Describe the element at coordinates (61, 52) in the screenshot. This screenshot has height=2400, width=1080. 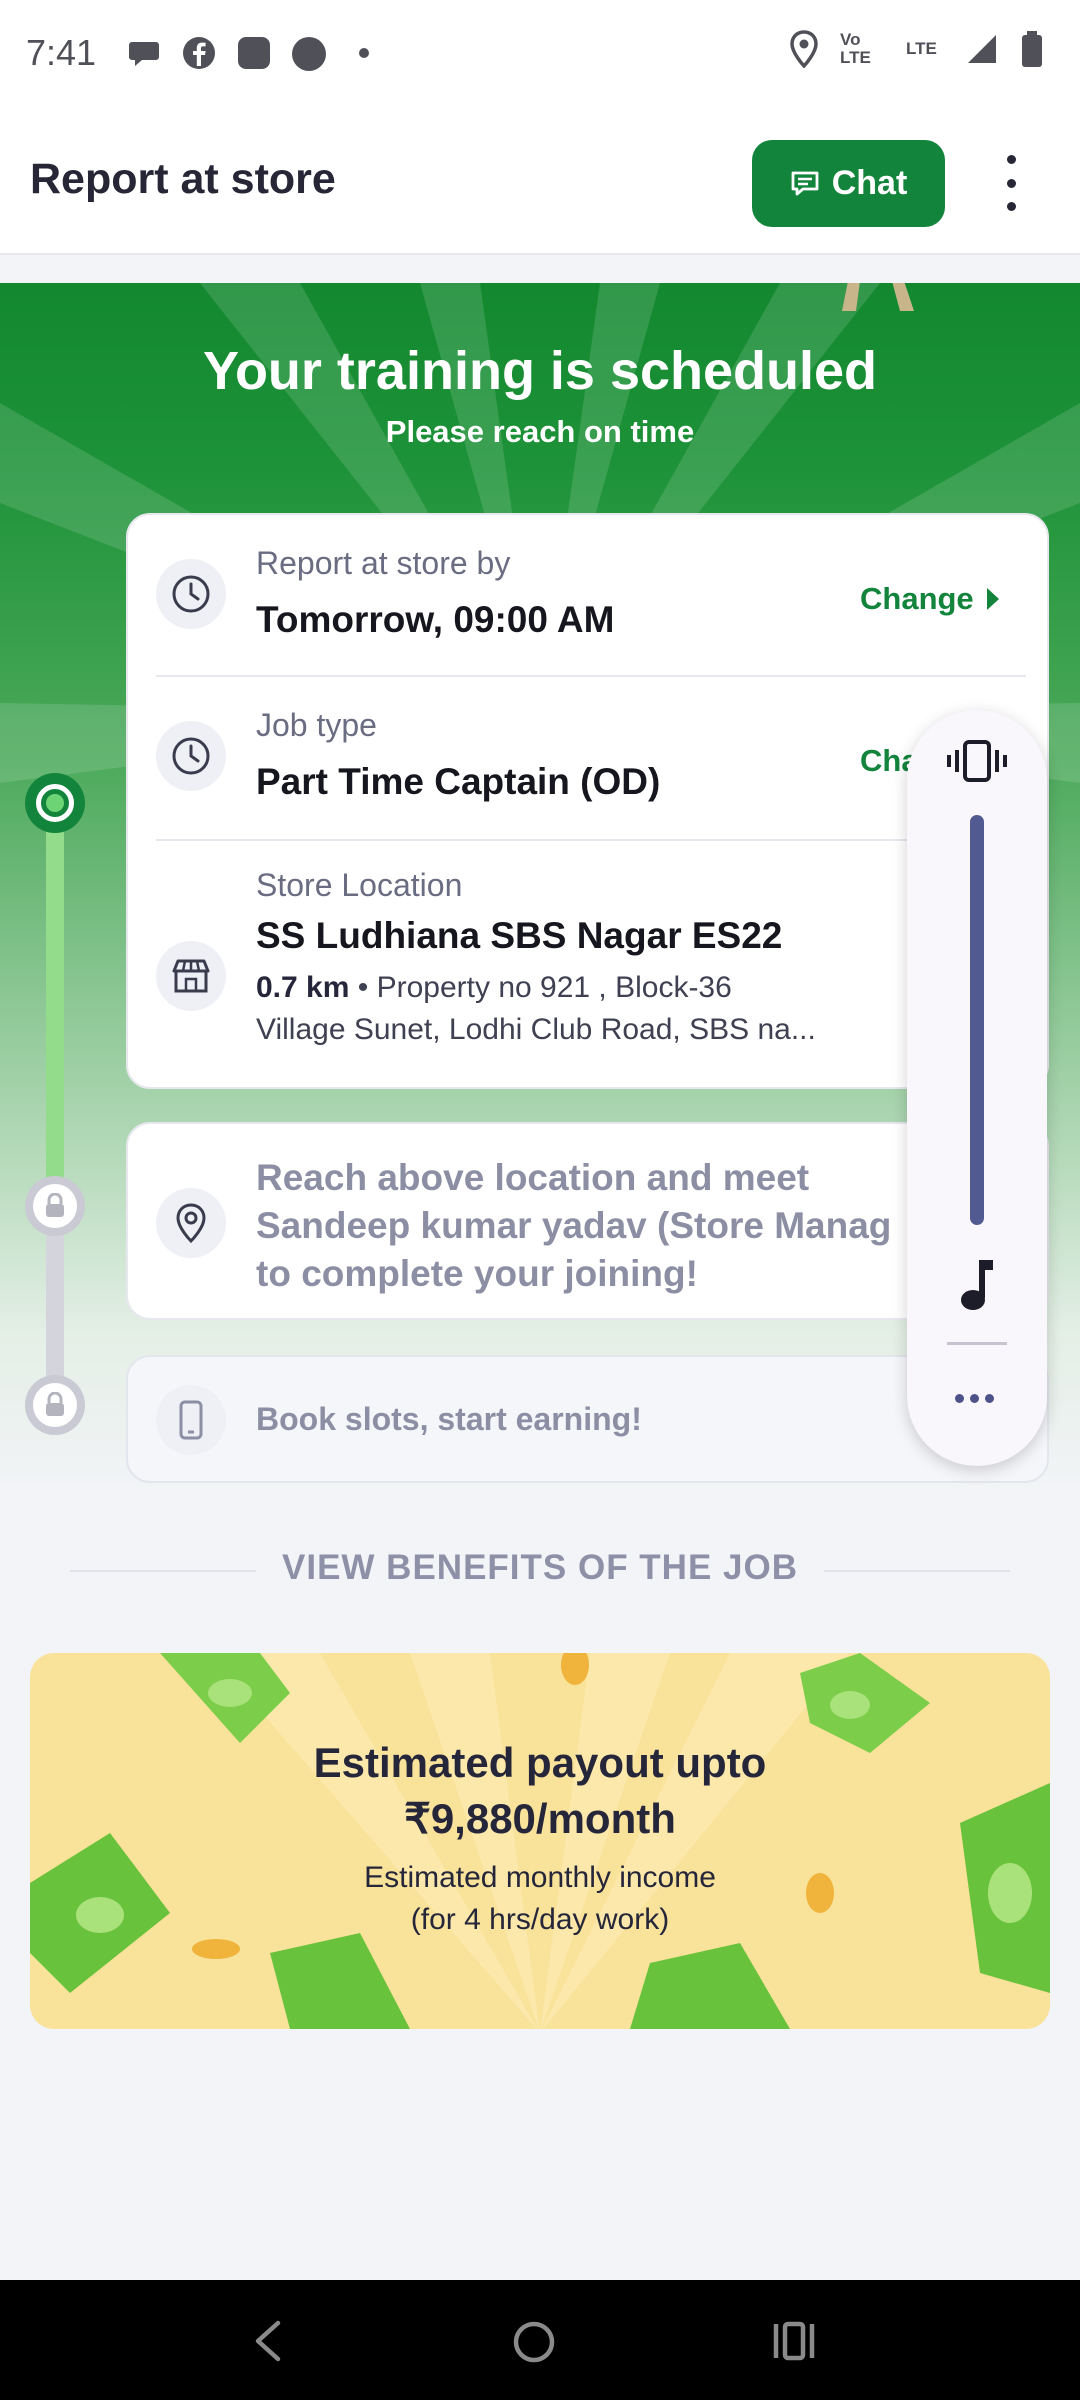
I see `status-time: 7:41` at that location.